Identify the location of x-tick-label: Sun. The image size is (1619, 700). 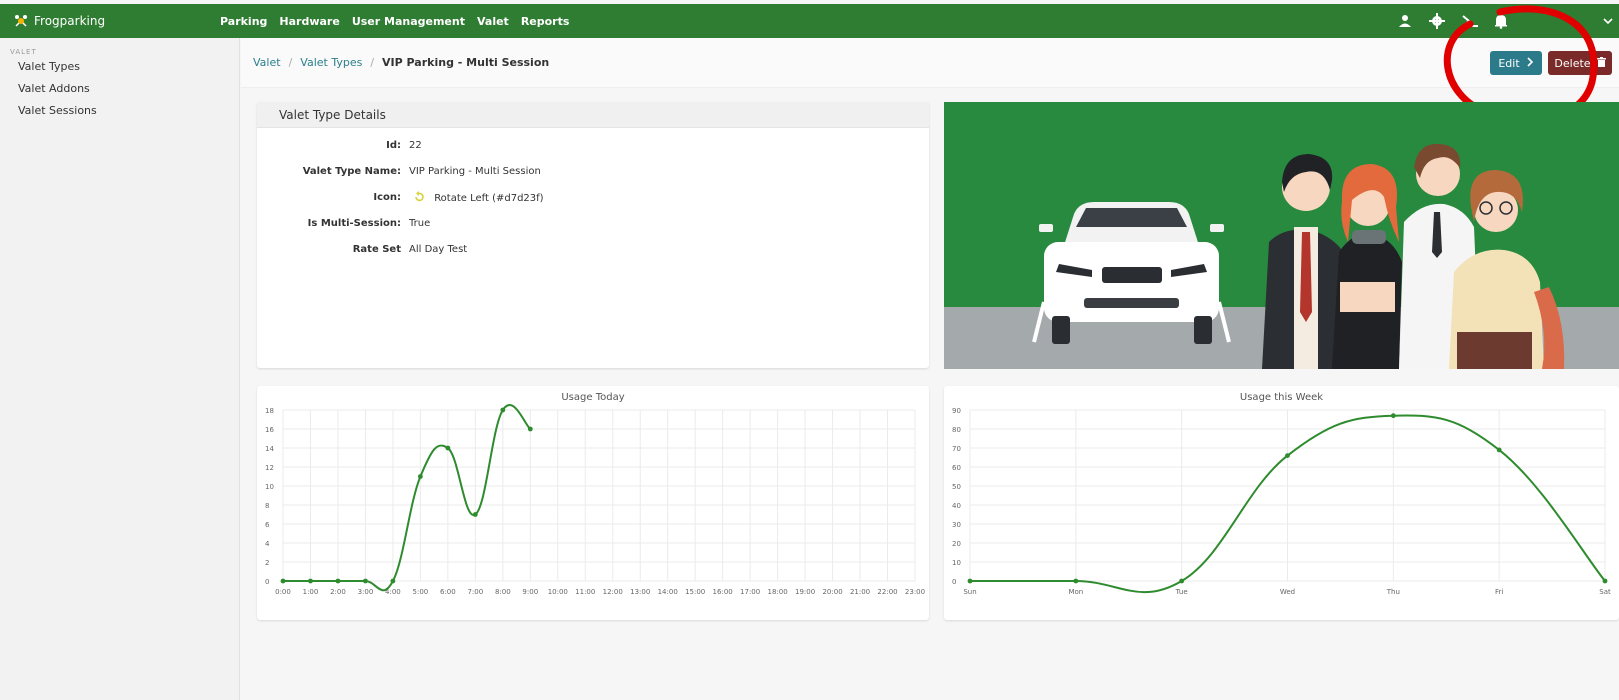
(969, 592).